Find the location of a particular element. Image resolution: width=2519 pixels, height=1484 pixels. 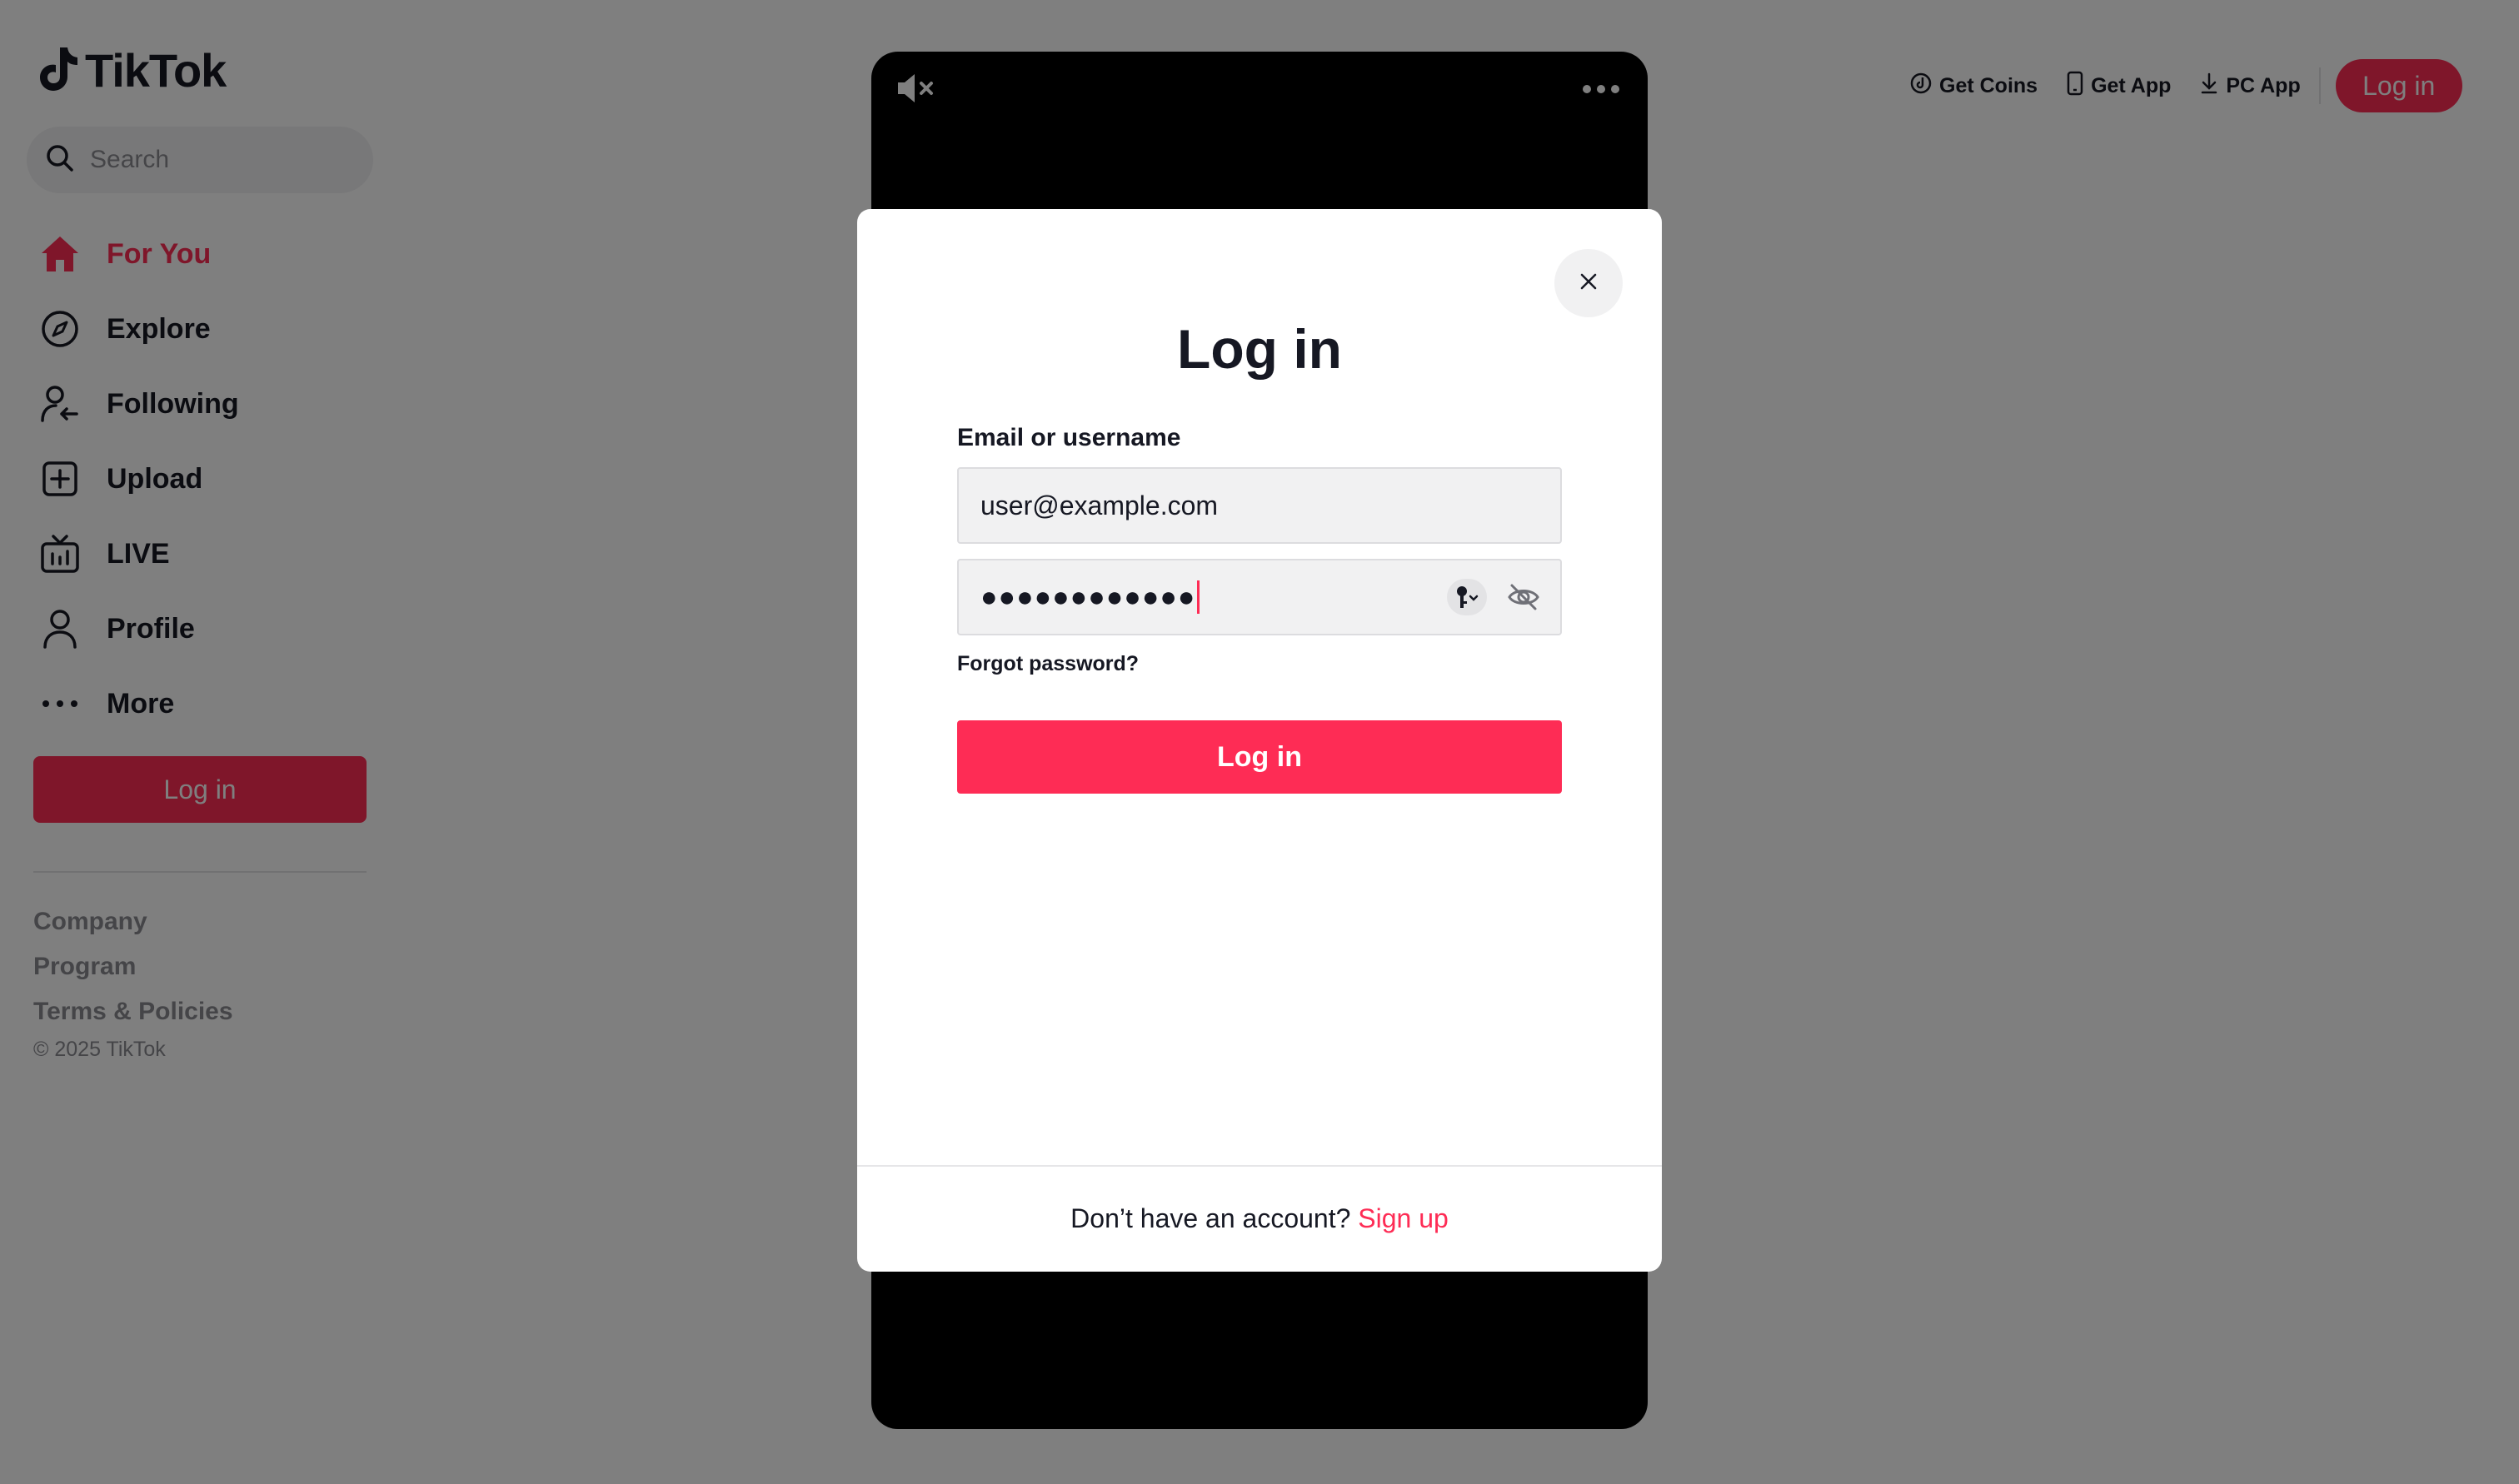

password-value: ●●●●●●●●●●●● is located at coordinates (1090, 597).